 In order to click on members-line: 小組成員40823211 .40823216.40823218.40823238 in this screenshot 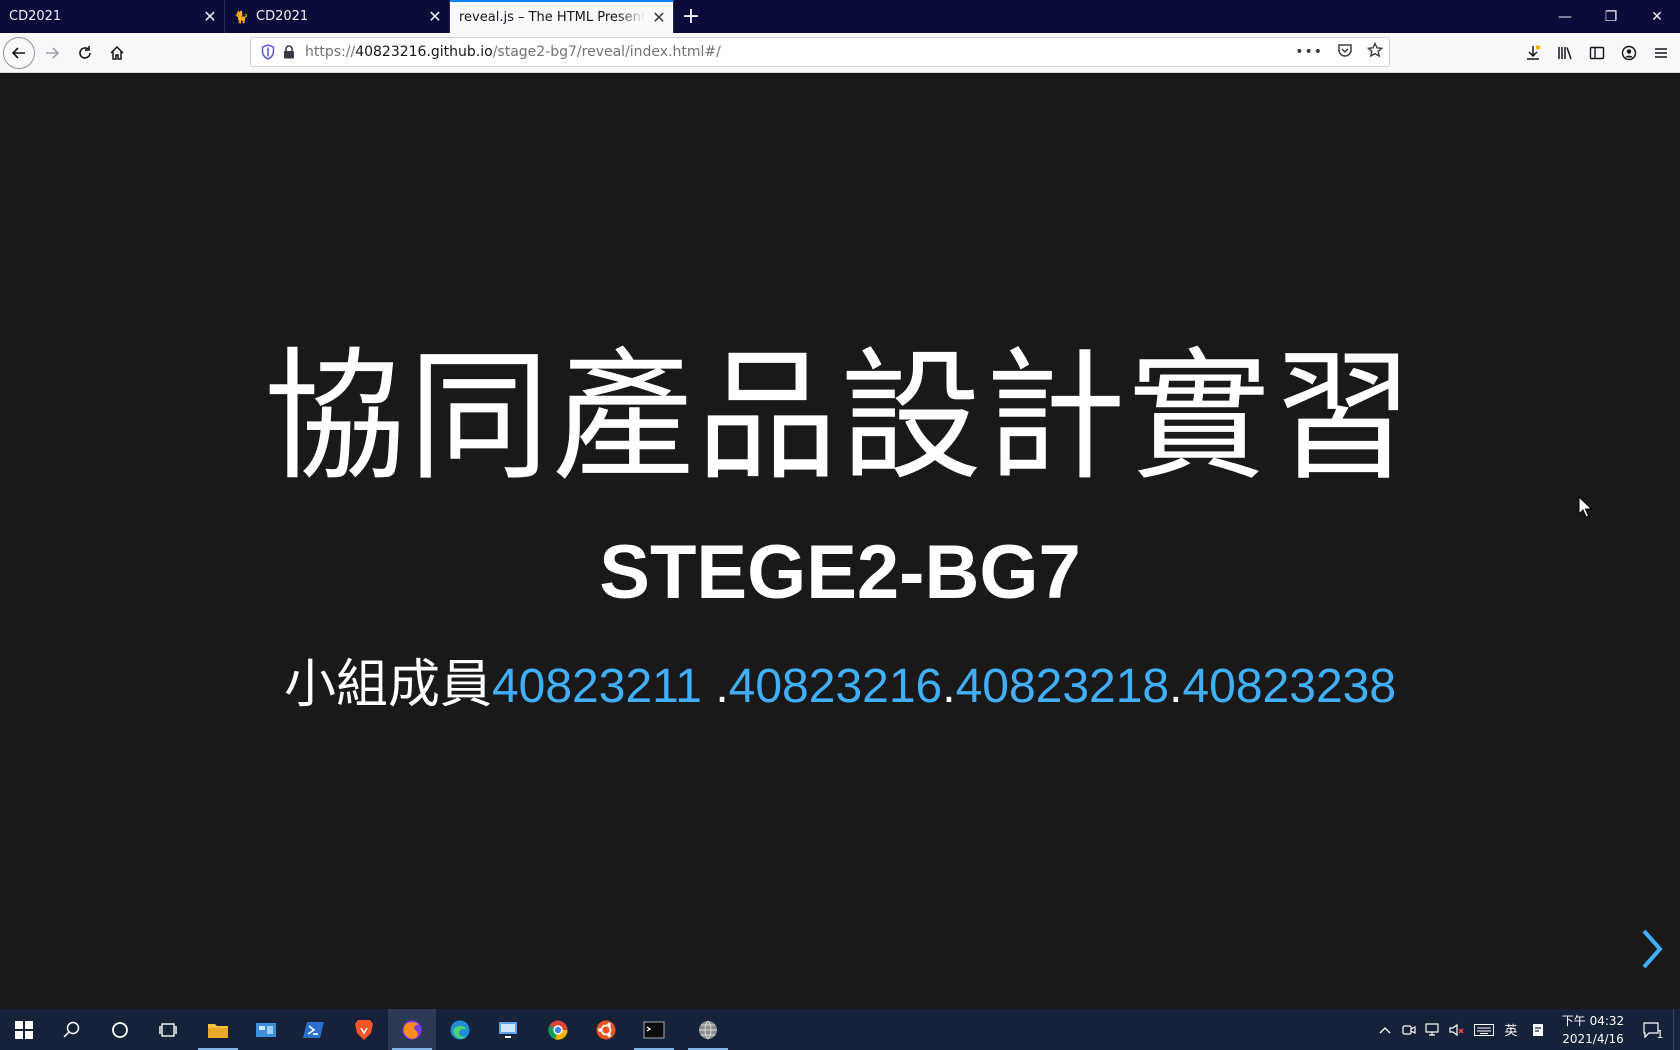, I will do `click(840, 686)`.